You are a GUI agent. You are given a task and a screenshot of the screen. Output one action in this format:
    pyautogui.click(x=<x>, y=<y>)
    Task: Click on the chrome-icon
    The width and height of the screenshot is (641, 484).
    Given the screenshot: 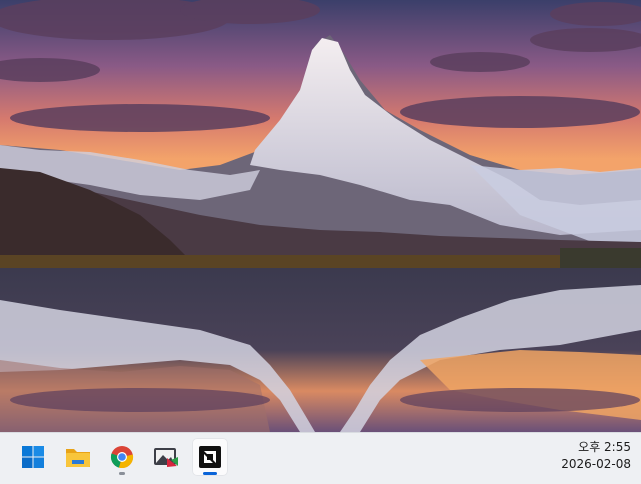 What is the action you would take?
    pyautogui.click(x=122, y=457)
    